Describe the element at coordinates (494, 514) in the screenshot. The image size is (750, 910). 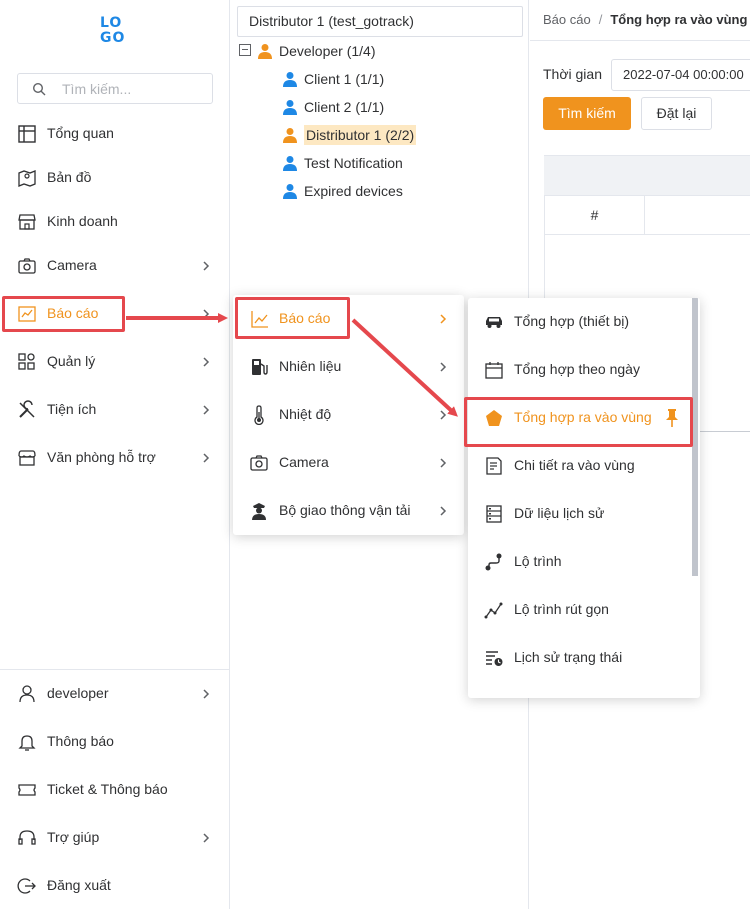
I see `list-icon` at that location.